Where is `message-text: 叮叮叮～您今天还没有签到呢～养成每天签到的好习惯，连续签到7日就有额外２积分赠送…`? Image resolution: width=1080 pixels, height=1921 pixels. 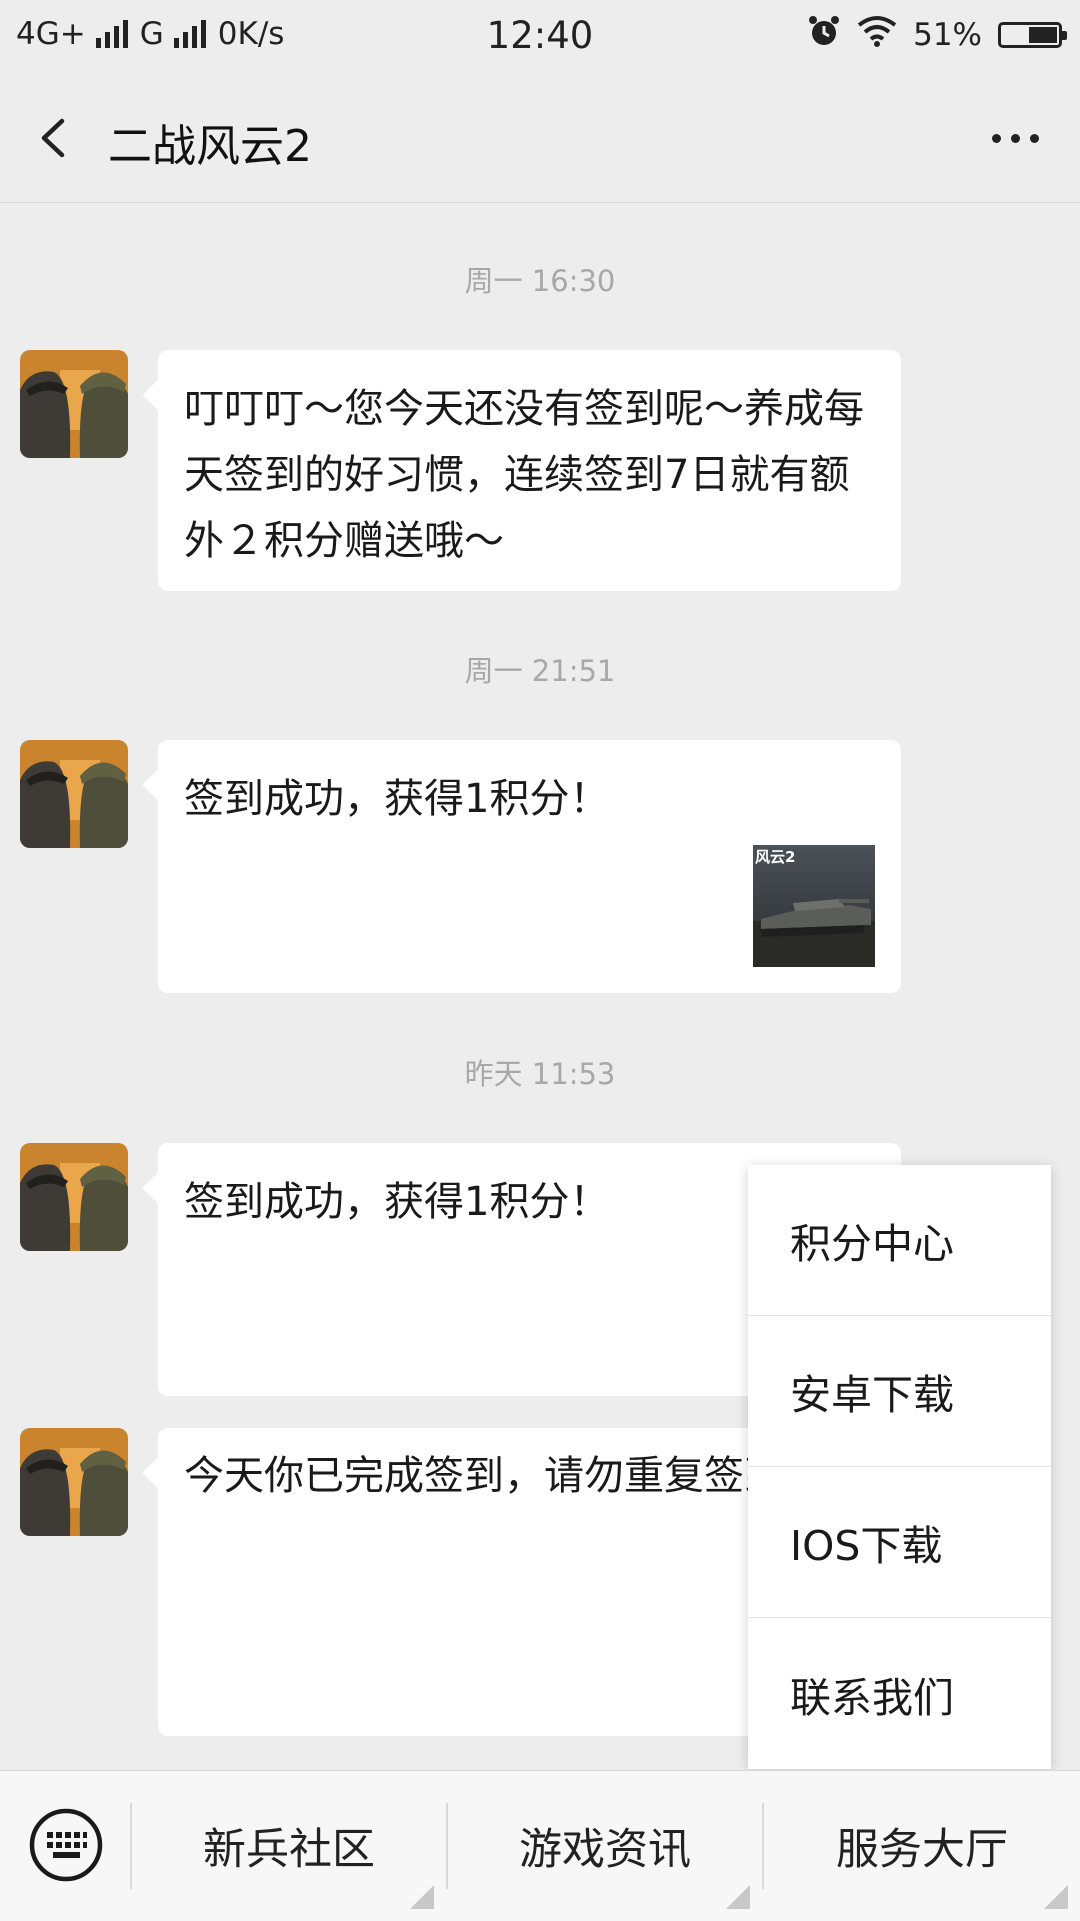 message-text: 叮叮叮～您今天还没有签到呢～养成每天签到的好习惯，连续签到7日就有额外２积分赠送… is located at coordinates (524, 475).